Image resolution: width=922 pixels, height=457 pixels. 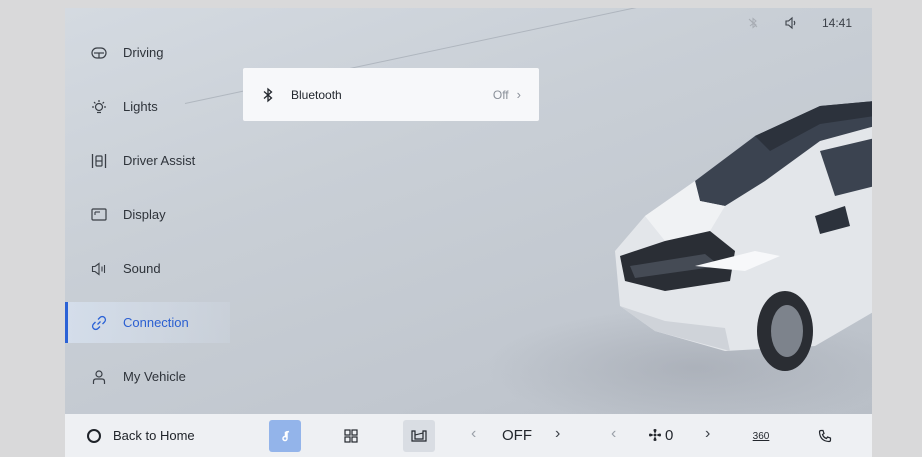 What do you see at coordinates (669, 435) in the screenshot?
I see `fan-level: 0` at bounding box center [669, 435].